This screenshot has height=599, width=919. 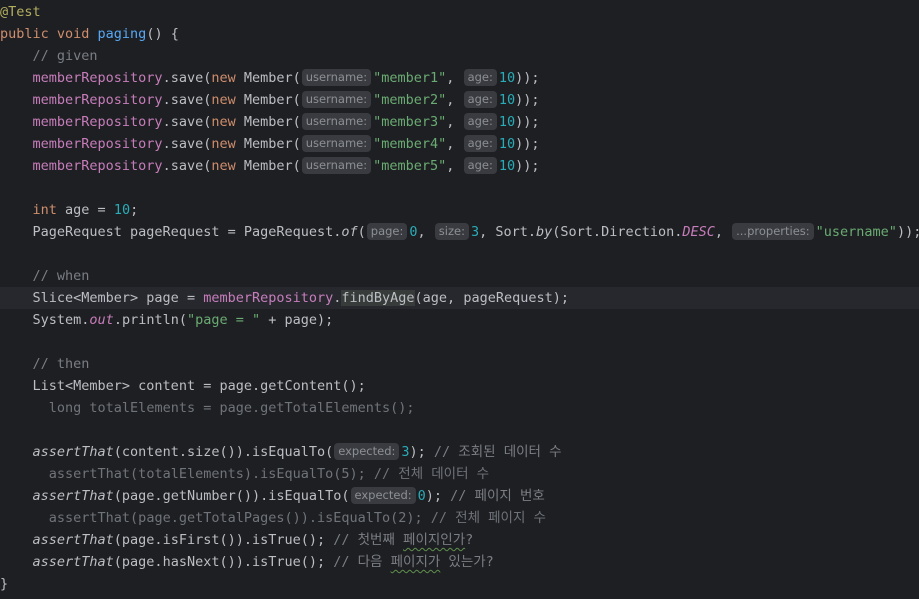 What do you see at coordinates (49, 34) in the screenshot?
I see `code-token: public void` at bounding box center [49, 34].